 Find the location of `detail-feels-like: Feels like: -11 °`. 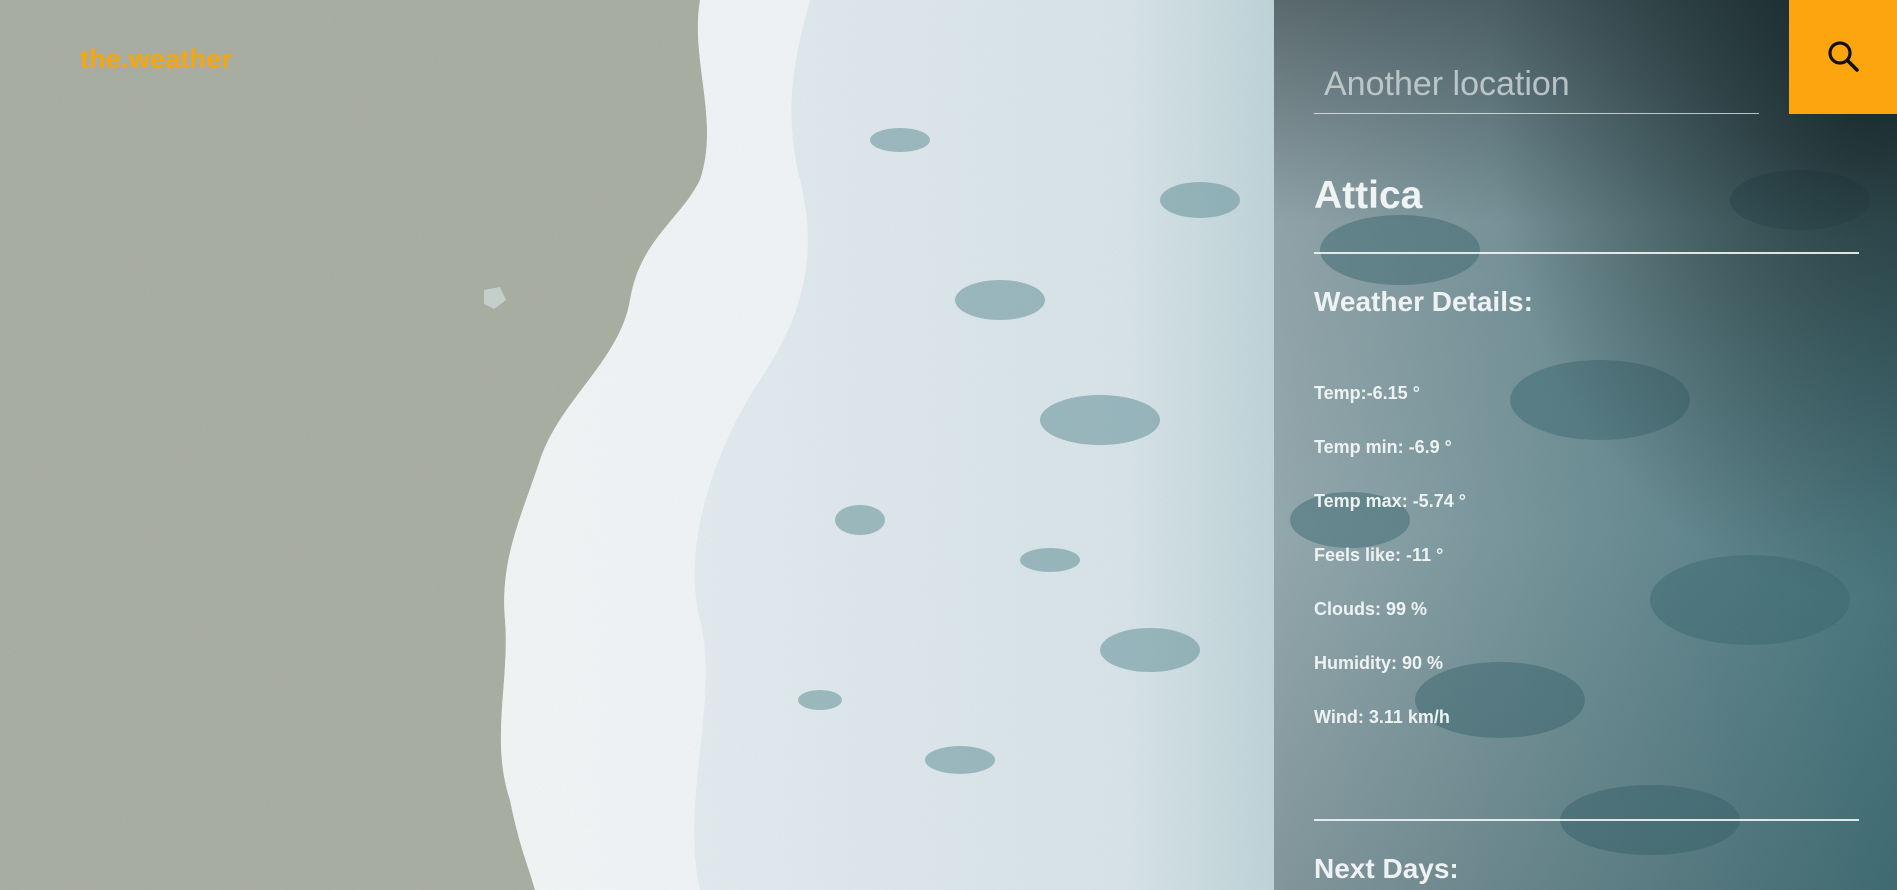

detail-feels-like: Feels like: -11 ° is located at coordinates (1379, 555).